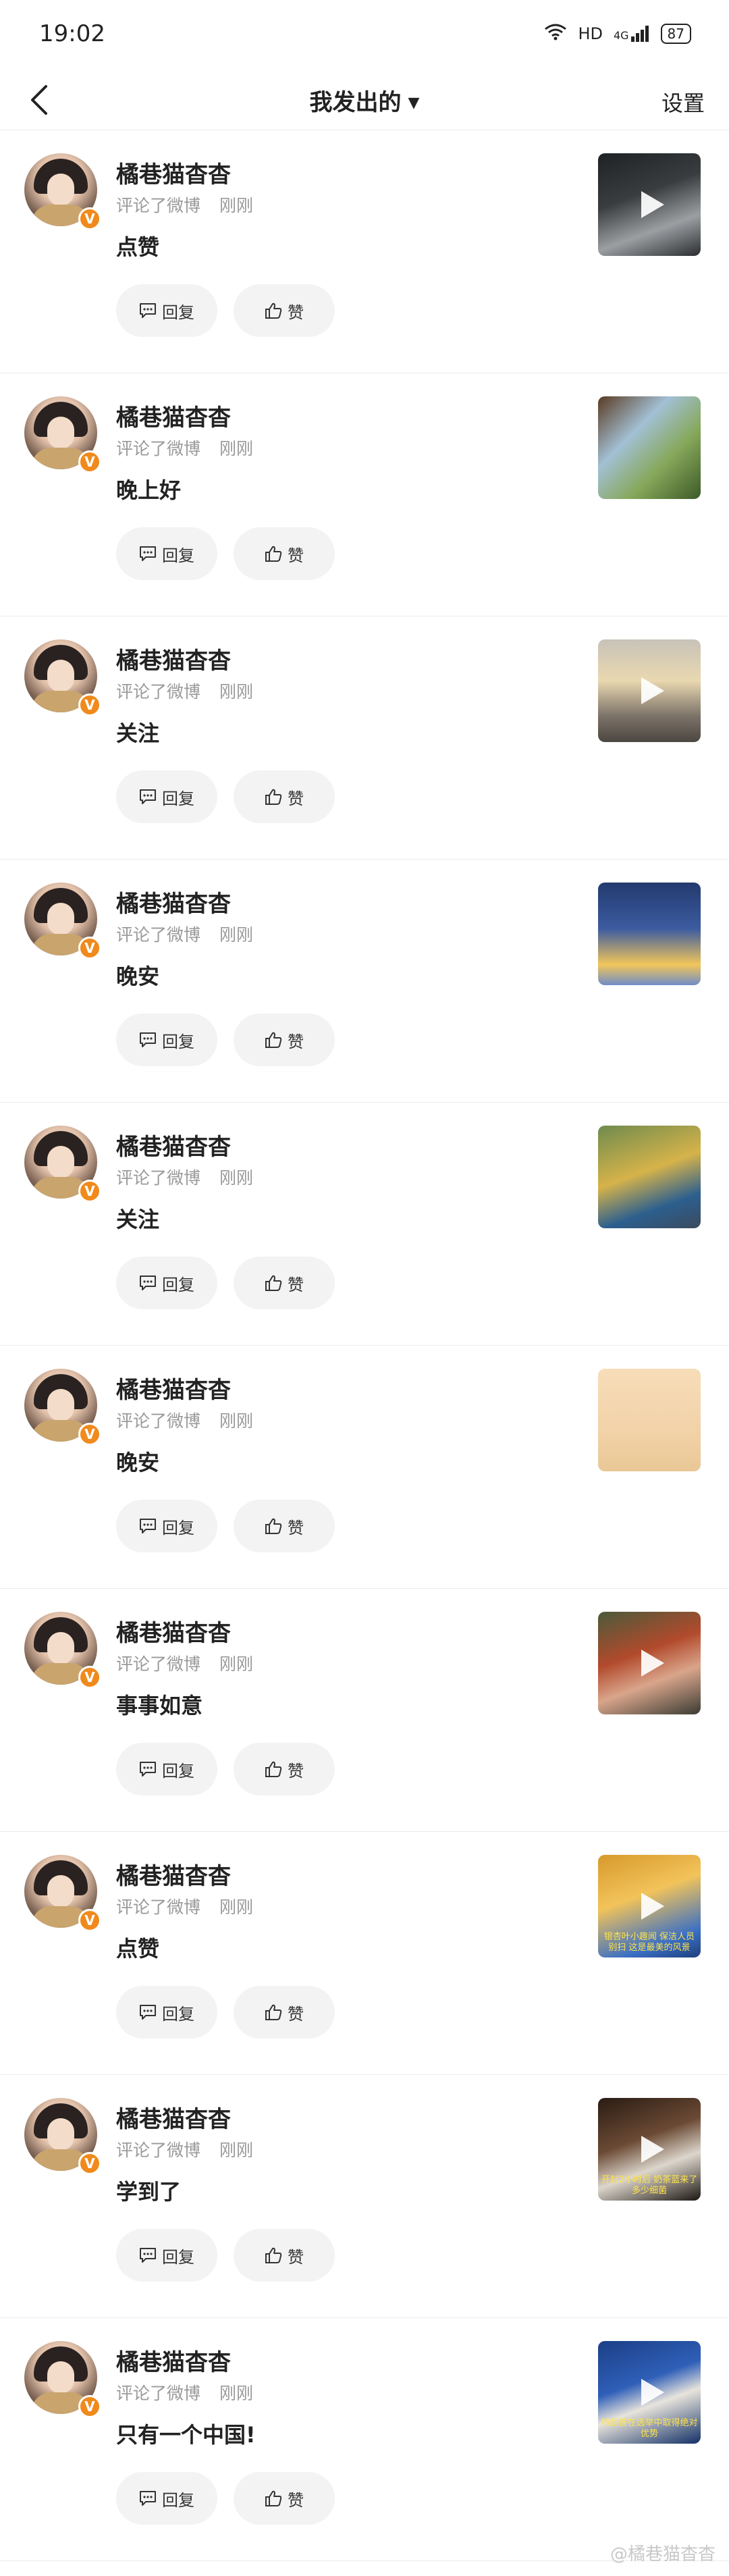 The width and height of the screenshot is (729, 2576). What do you see at coordinates (148, 2498) in the screenshot?
I see `reply-icon` at bounding box center [148, 2498].